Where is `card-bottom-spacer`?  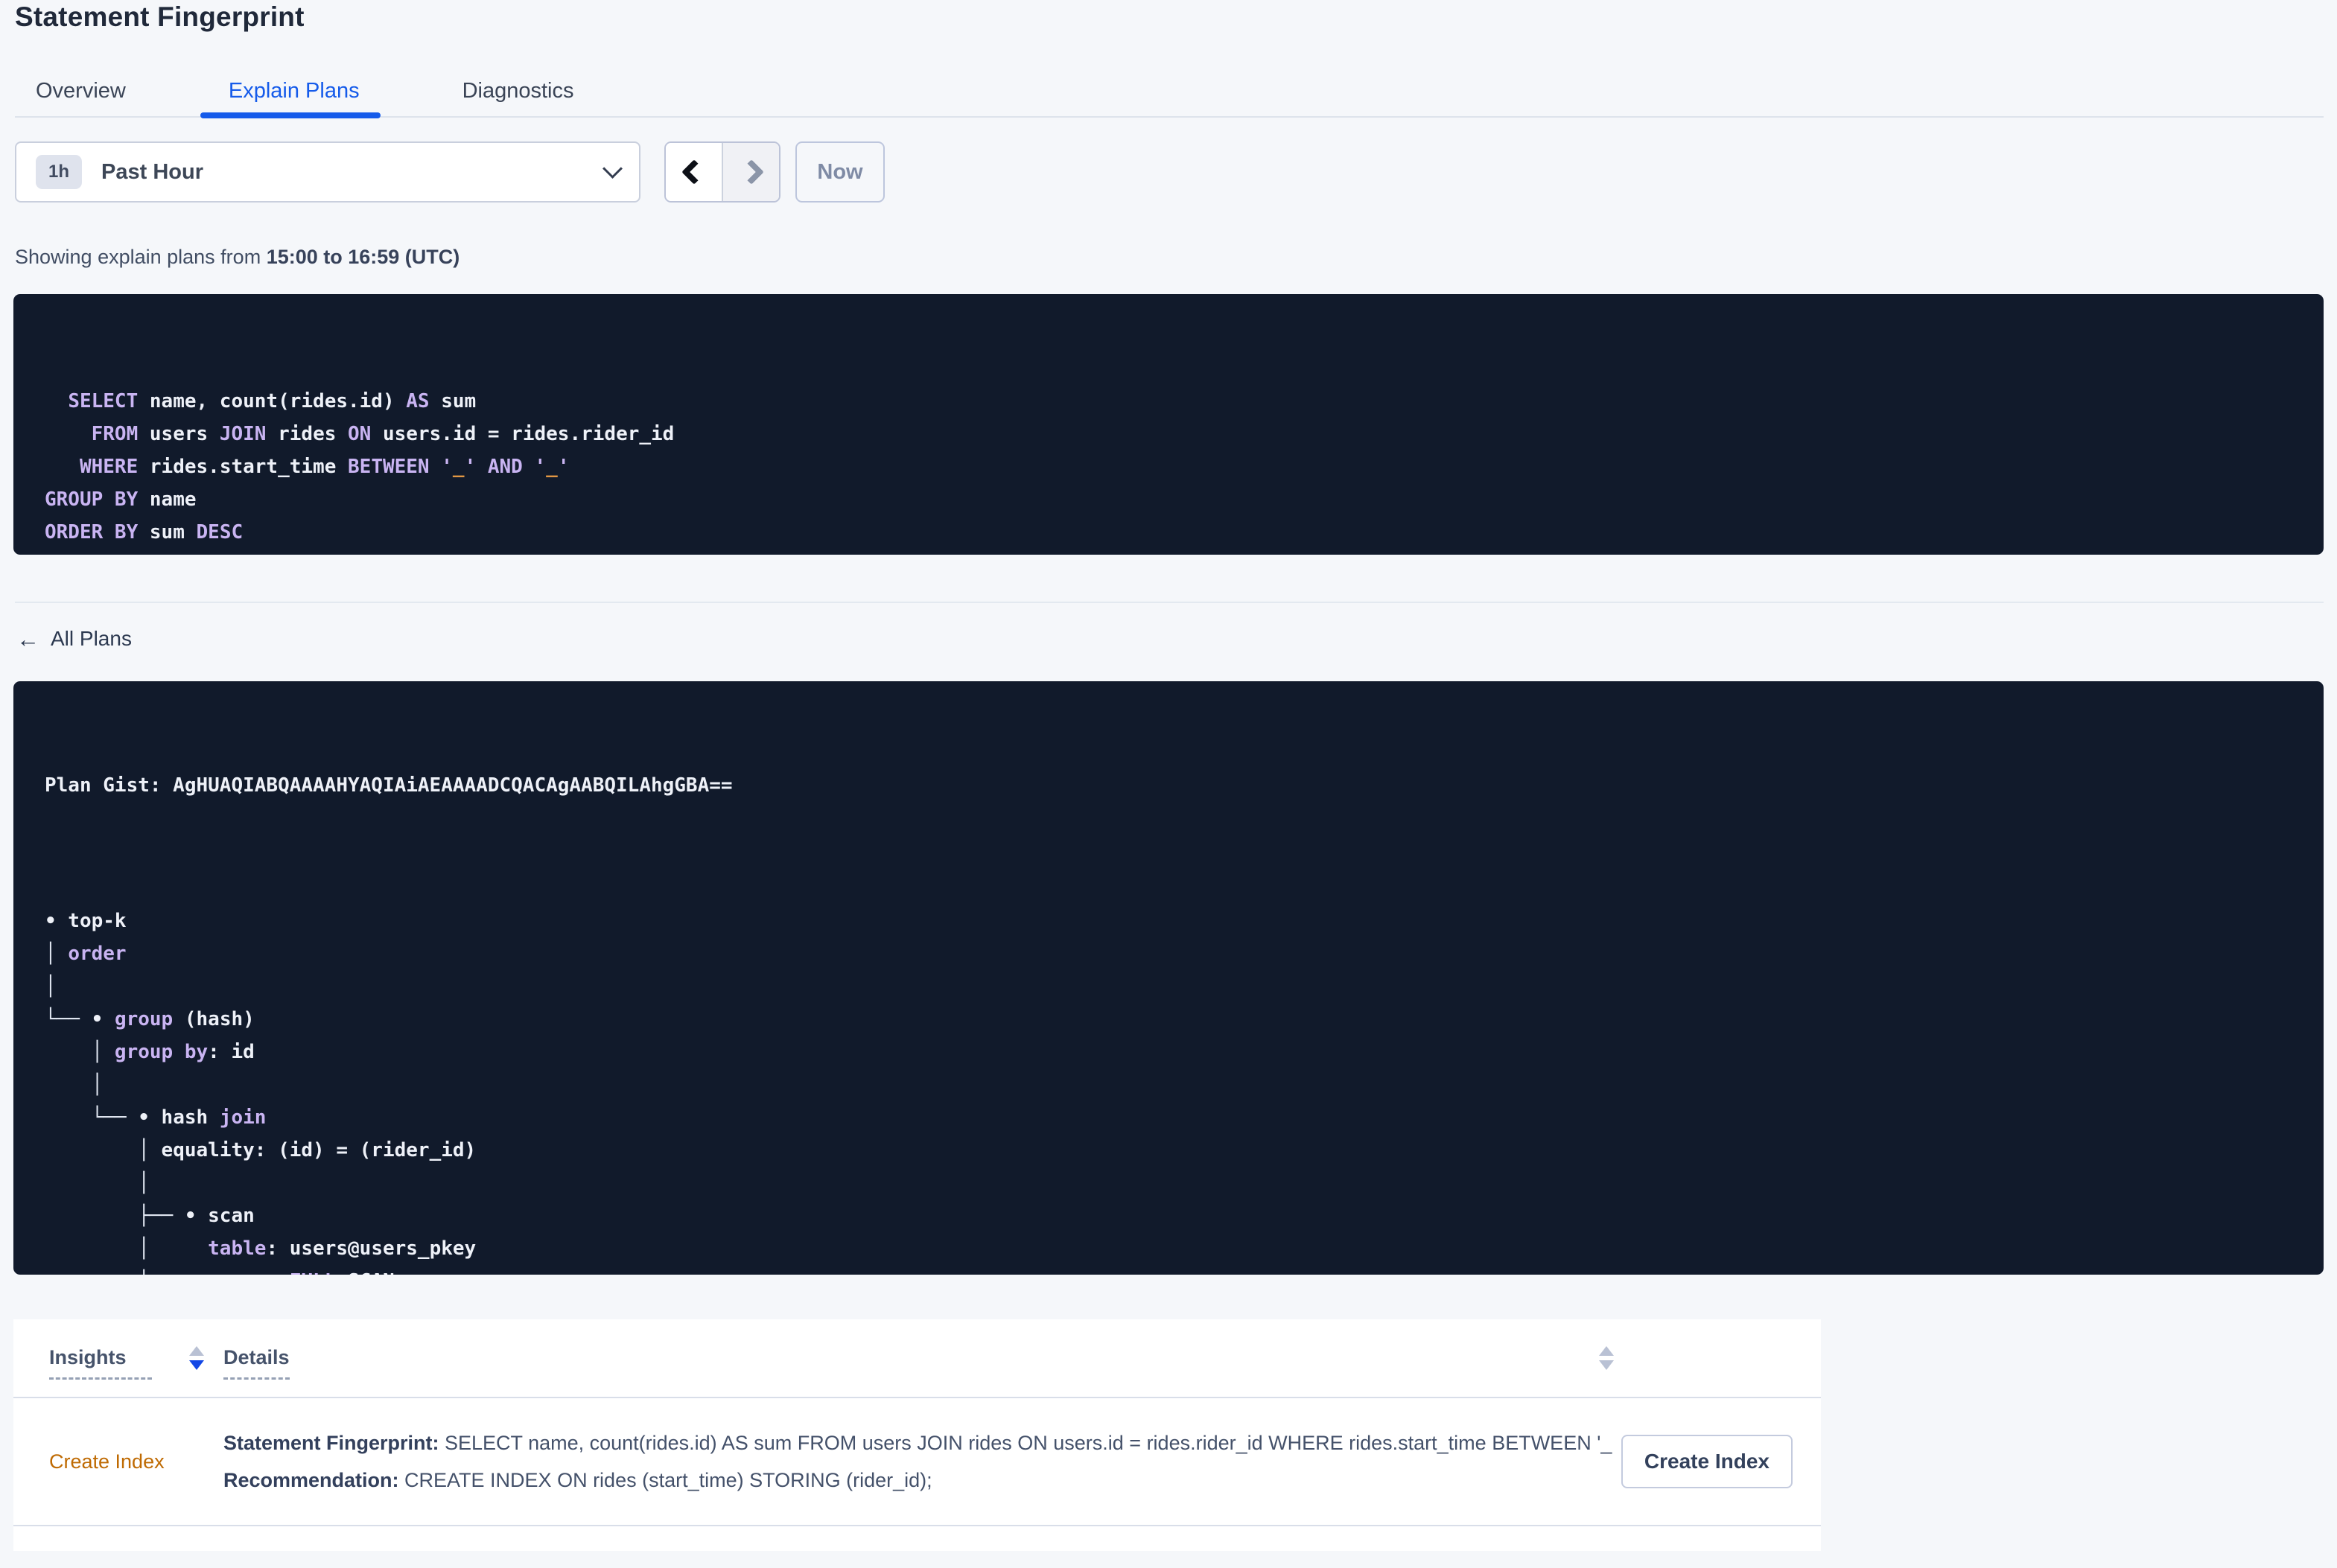
card-bottom-spacer is located at coordinates (917, 1538).